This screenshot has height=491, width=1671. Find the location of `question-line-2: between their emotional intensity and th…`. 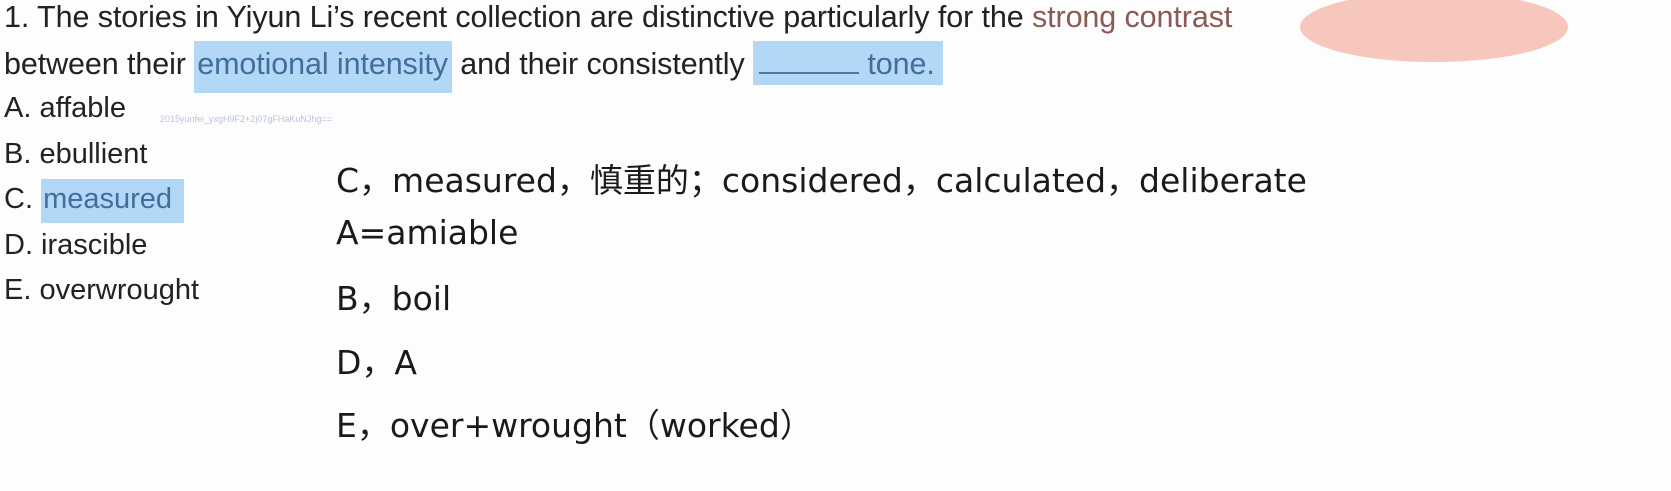

question-line-2: between their emotional intensity and th… is located at coordinates (473, 67).